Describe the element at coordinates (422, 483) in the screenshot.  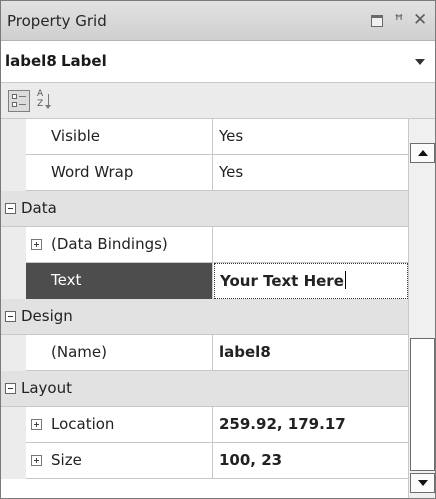
I see `scroll-down-icon` at that location.